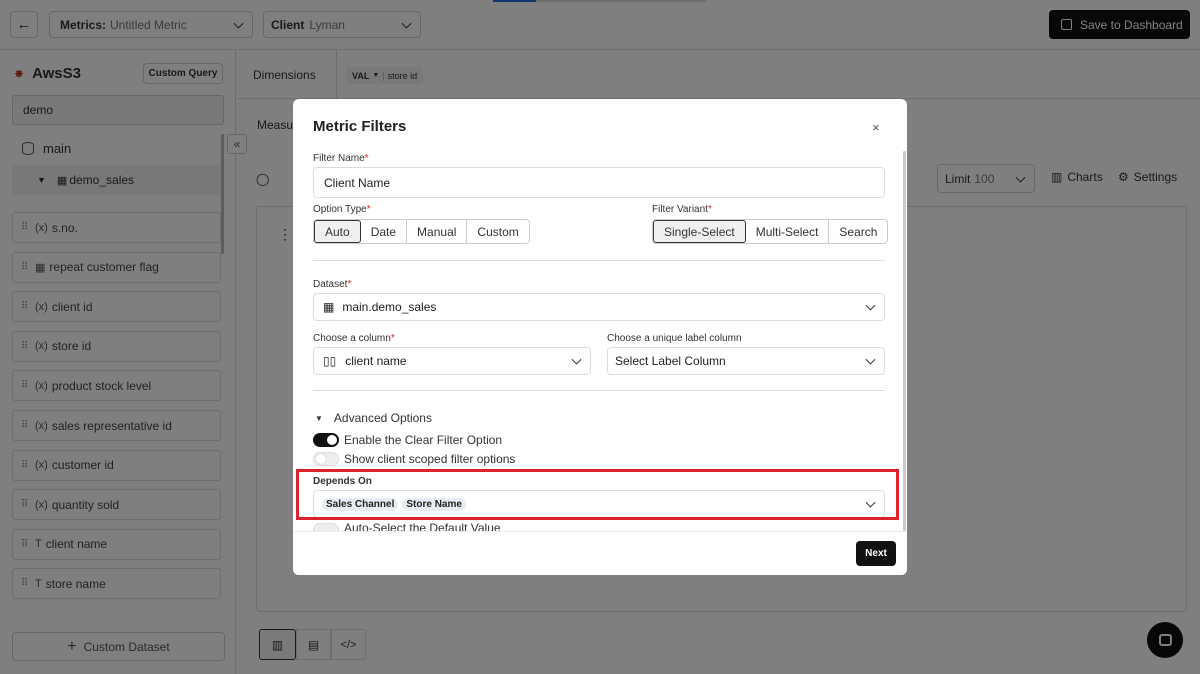  Describe the element at coordinates (674, 338) in the screenshot. I see `unique-label-label: Choose a unique label column` at that location.